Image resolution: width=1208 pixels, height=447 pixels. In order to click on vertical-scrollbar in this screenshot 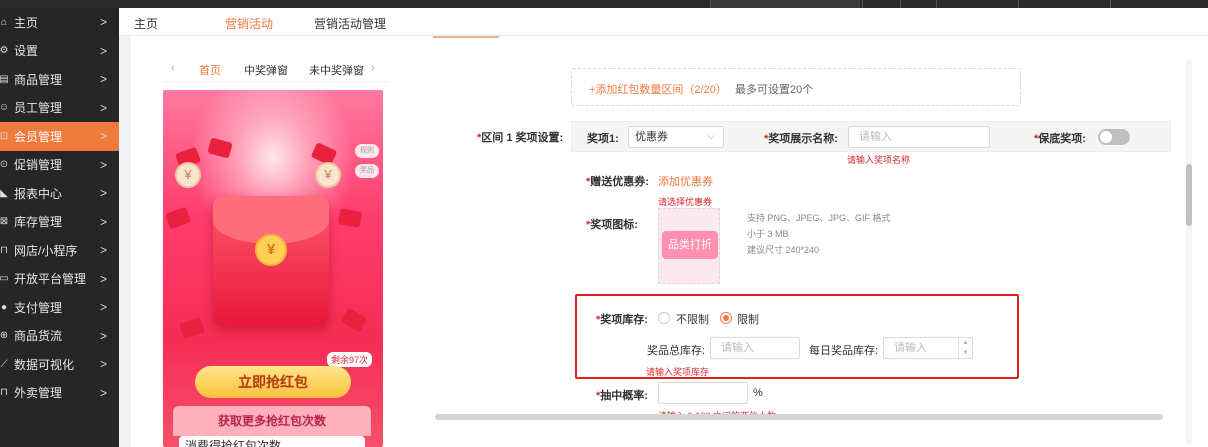, I will do `click(1189, 252)`.